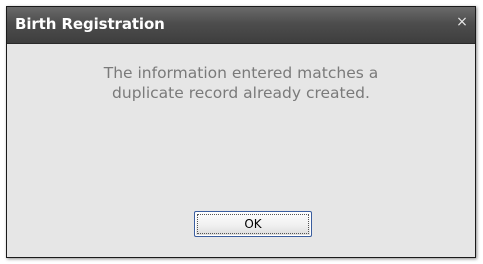  What do you see at coordinates (241, 25) in the screenshot?
I see `dialog-titlebar: Birth Registration ×` at bounding box center [241, 25].